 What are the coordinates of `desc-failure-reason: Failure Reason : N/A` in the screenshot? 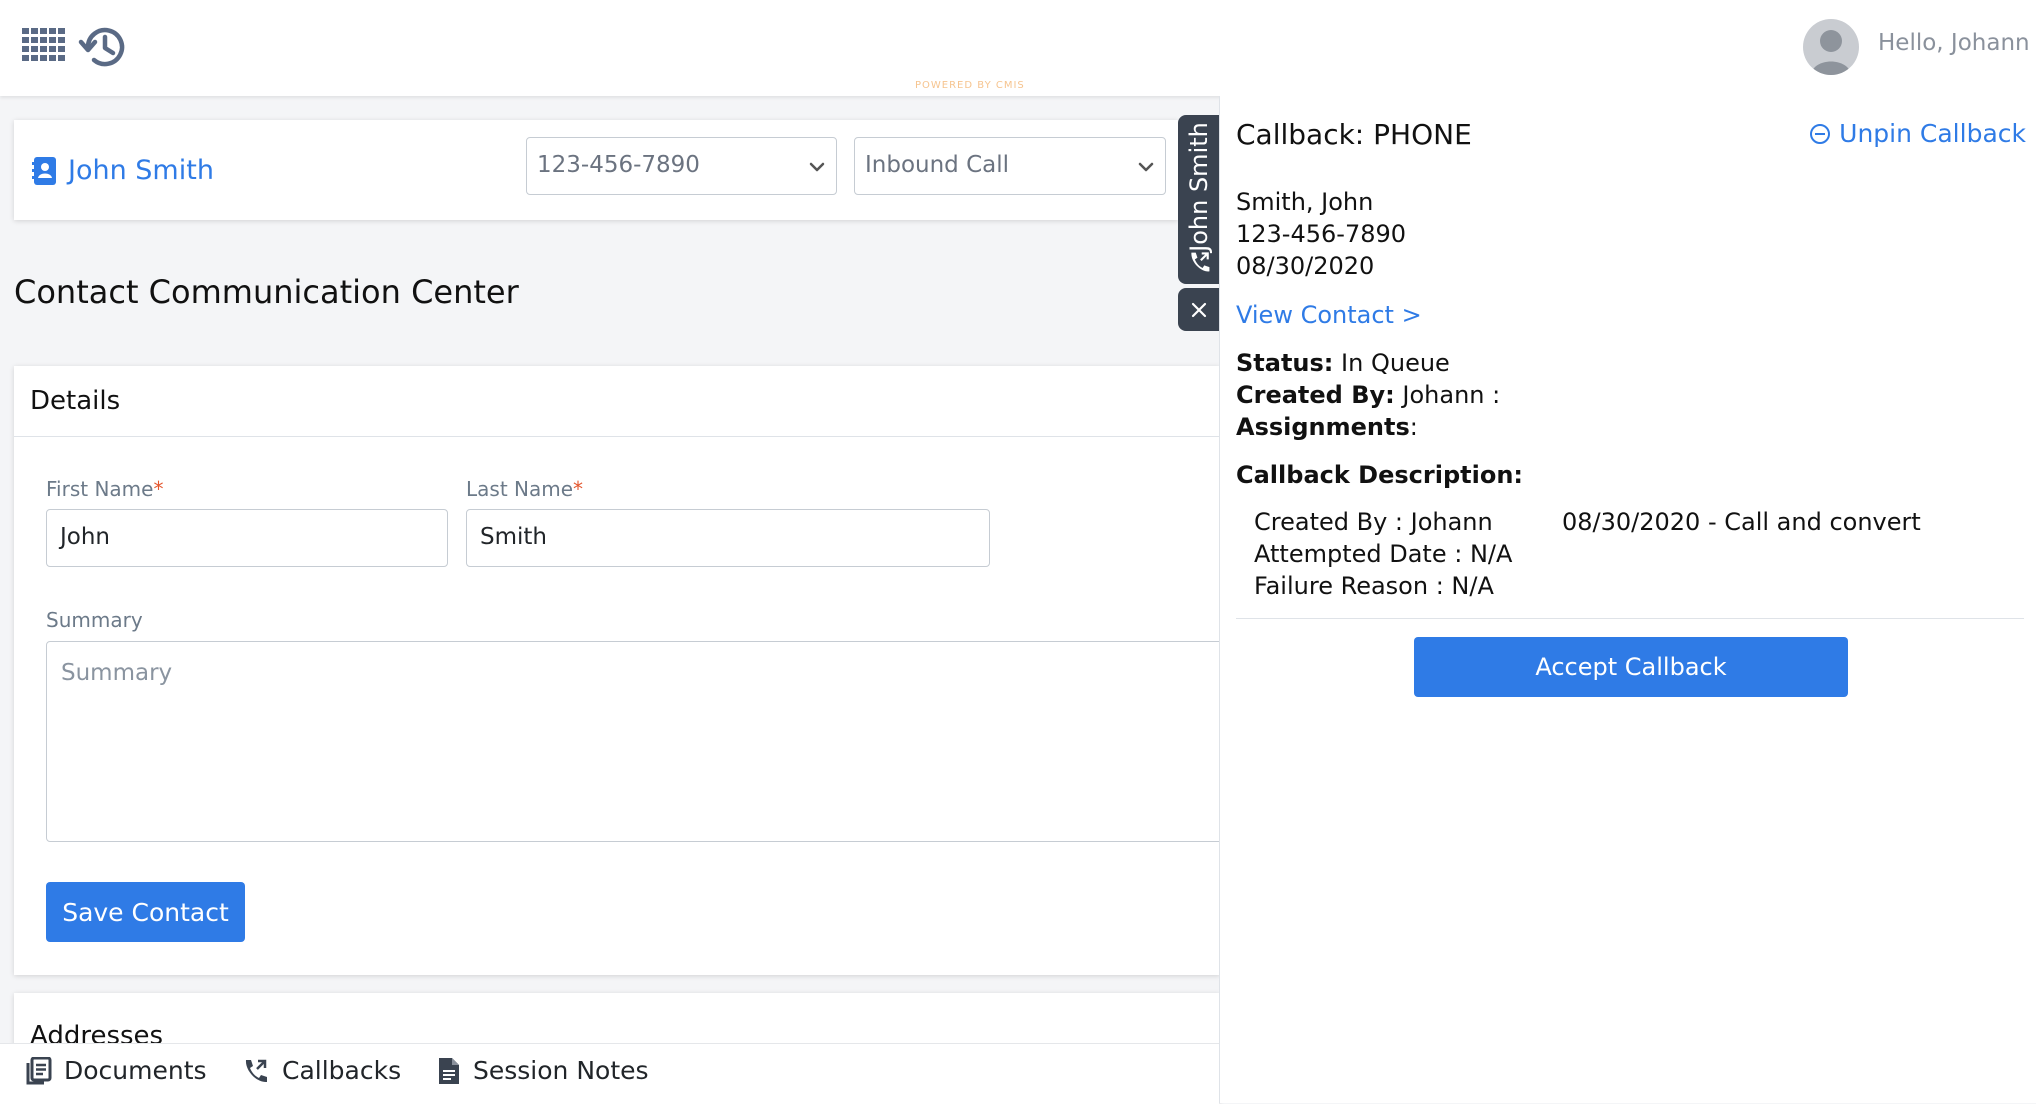 It's located at (1374, 586).